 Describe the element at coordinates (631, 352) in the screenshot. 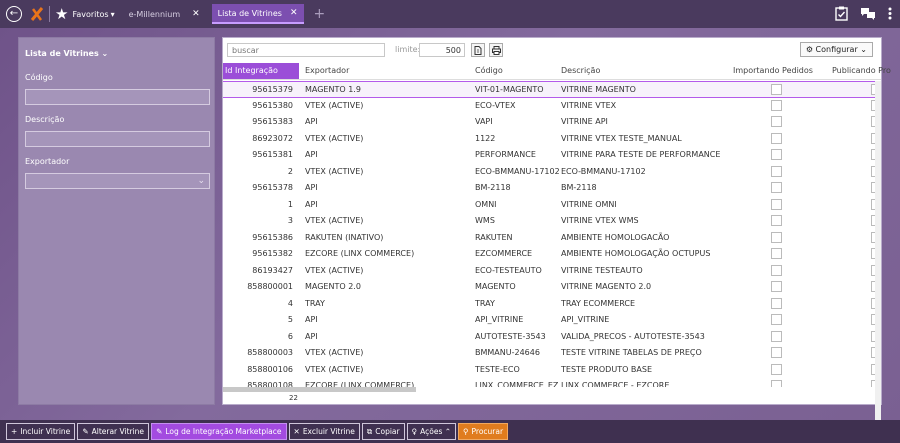

I see `cell-descricao: TESTE VITRINE TABELAS DE PREÇO` at that location.